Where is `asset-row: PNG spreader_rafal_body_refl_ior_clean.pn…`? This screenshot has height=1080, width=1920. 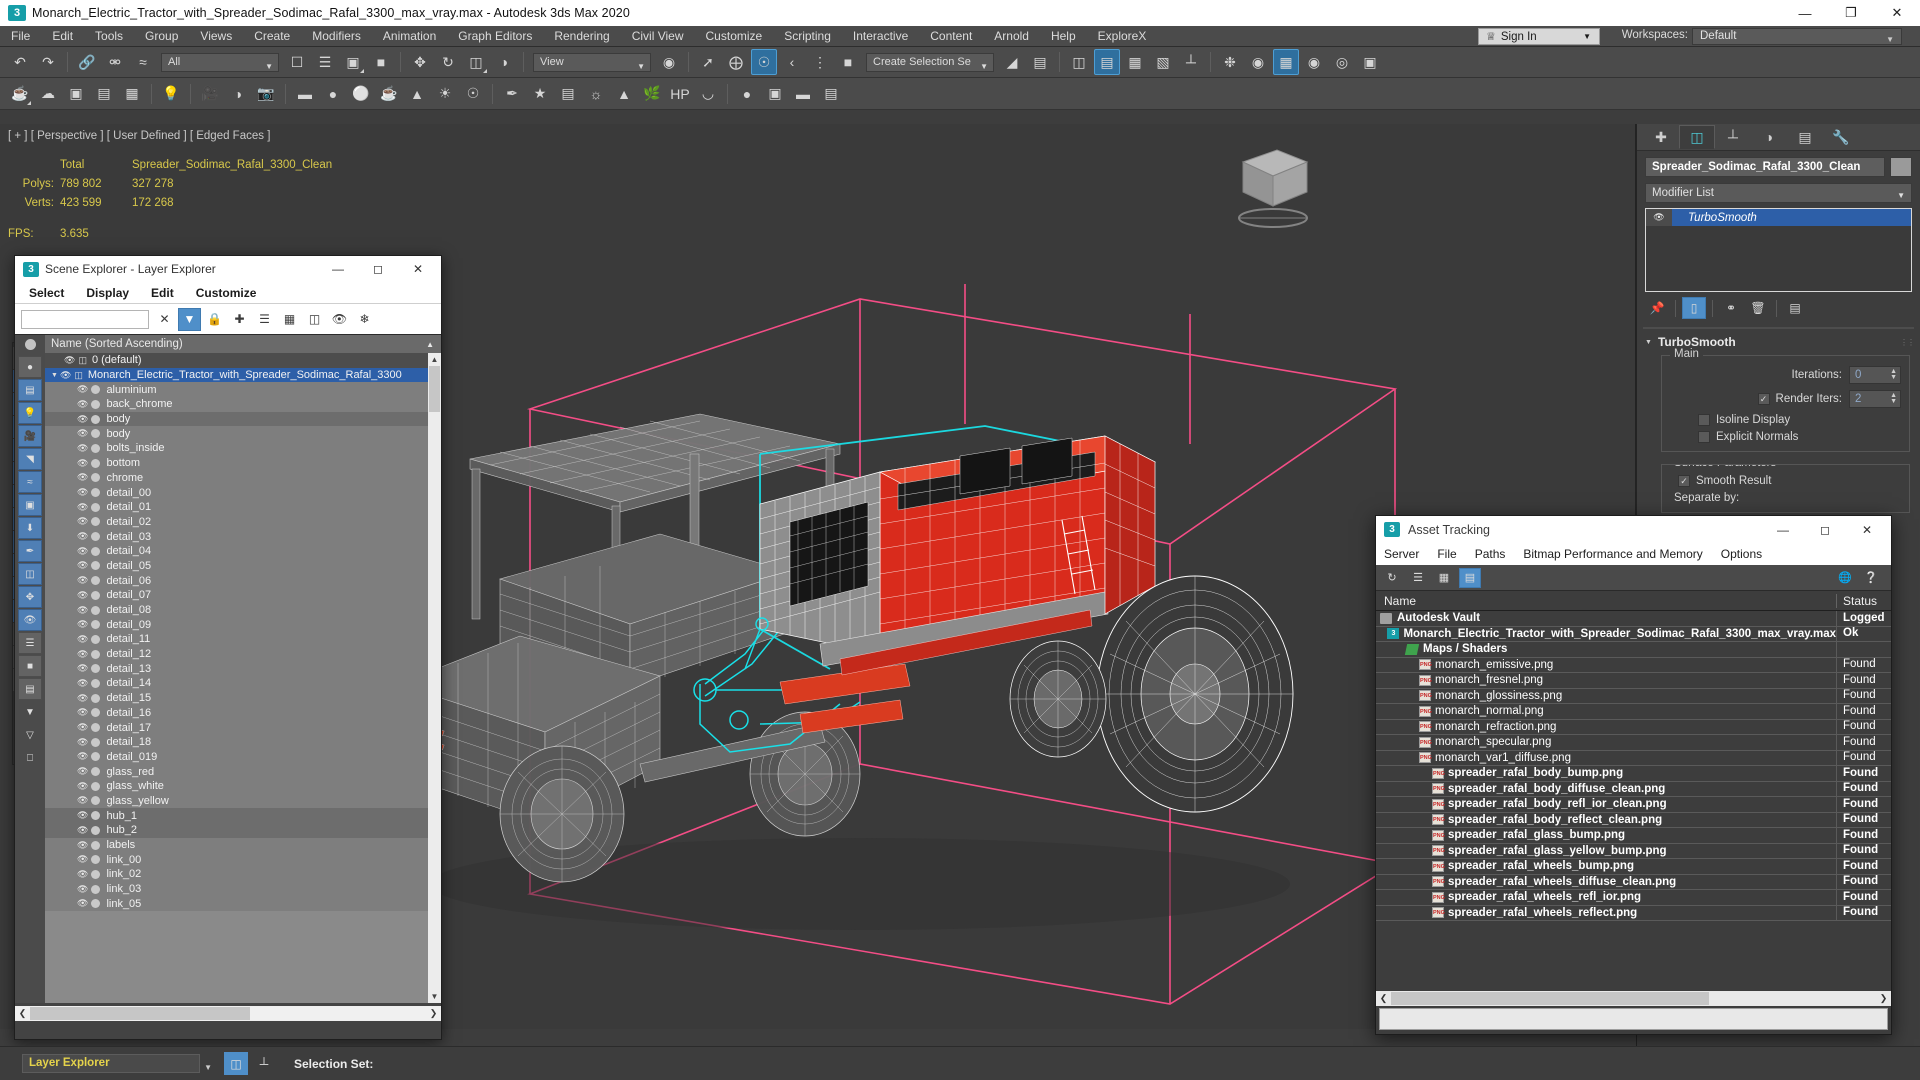
asset-row: PNG spreader_rafal_body_refl_ior_clean.pn… is located at coordinates (1633, 804).